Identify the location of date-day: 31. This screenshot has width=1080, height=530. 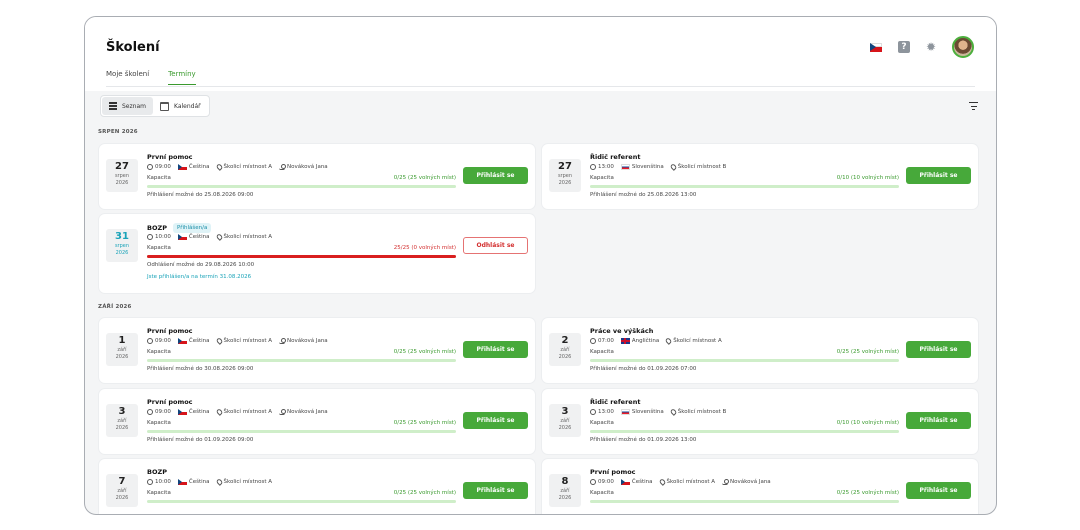
(122, 236).